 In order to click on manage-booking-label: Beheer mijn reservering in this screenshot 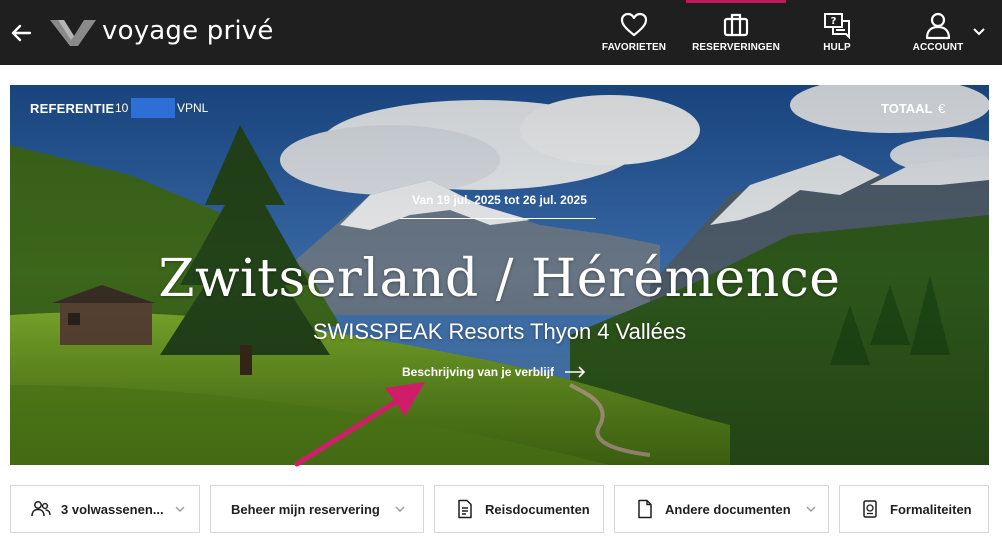, I will do `click(305, 509)`.